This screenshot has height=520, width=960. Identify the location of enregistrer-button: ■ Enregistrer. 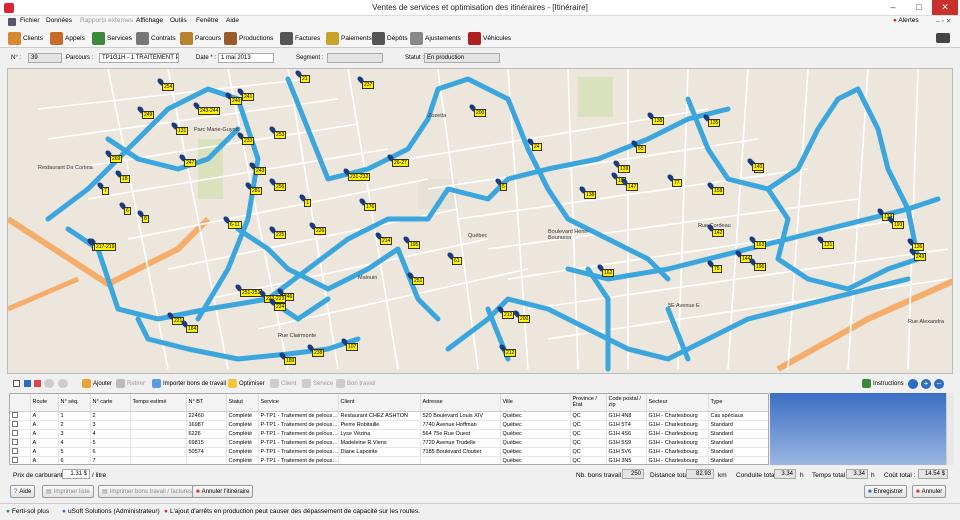
(885, 491).